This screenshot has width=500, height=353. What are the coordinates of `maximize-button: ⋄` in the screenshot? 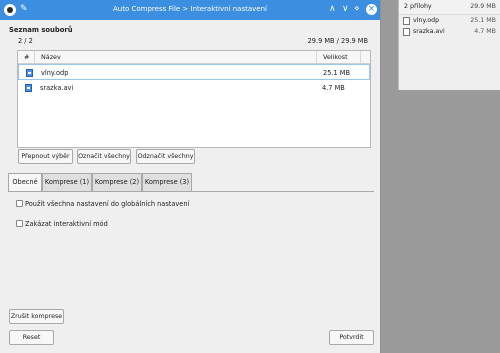 It's located at (357, 9).